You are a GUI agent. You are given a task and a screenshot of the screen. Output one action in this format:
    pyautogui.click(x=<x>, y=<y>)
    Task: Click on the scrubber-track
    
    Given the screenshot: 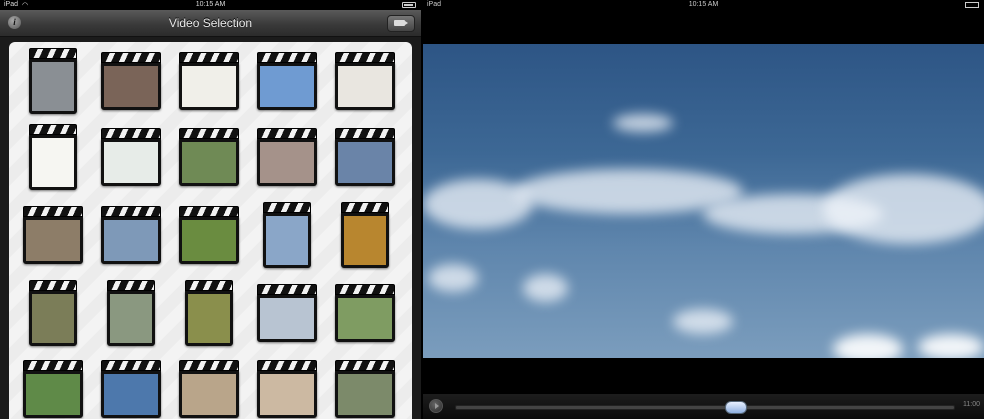 What is the action you would take?
    pyautogui.click(x=705, y=407)
    